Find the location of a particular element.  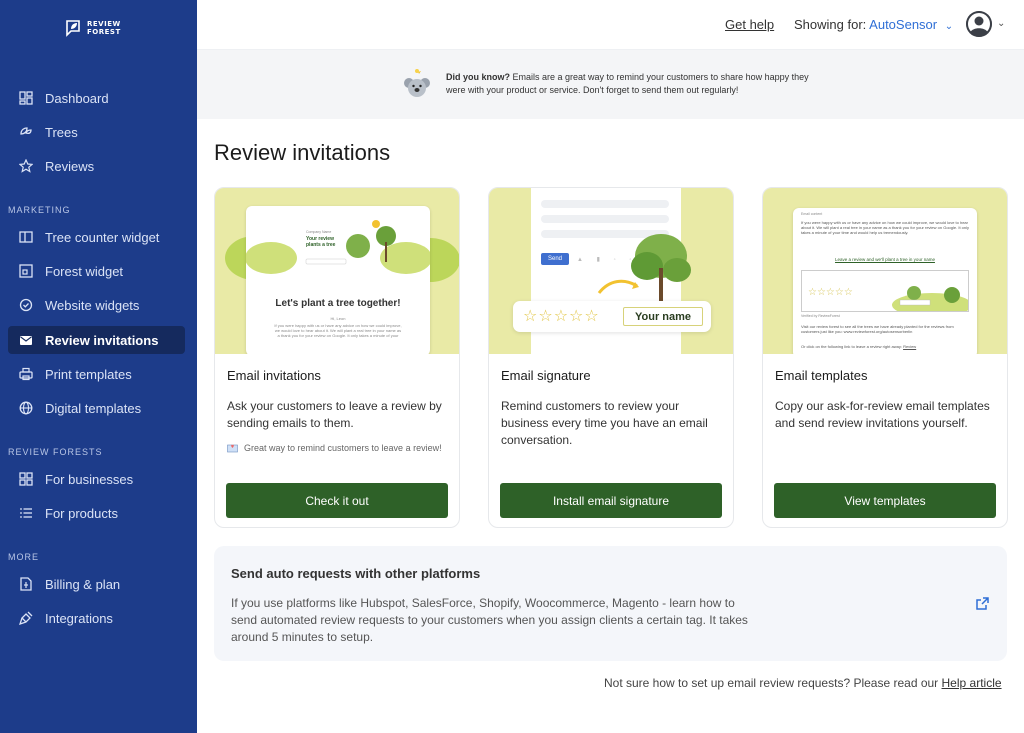

sidebar-item-tree-counter-widget: Tree counter widget is located at coordinates (96, 237).